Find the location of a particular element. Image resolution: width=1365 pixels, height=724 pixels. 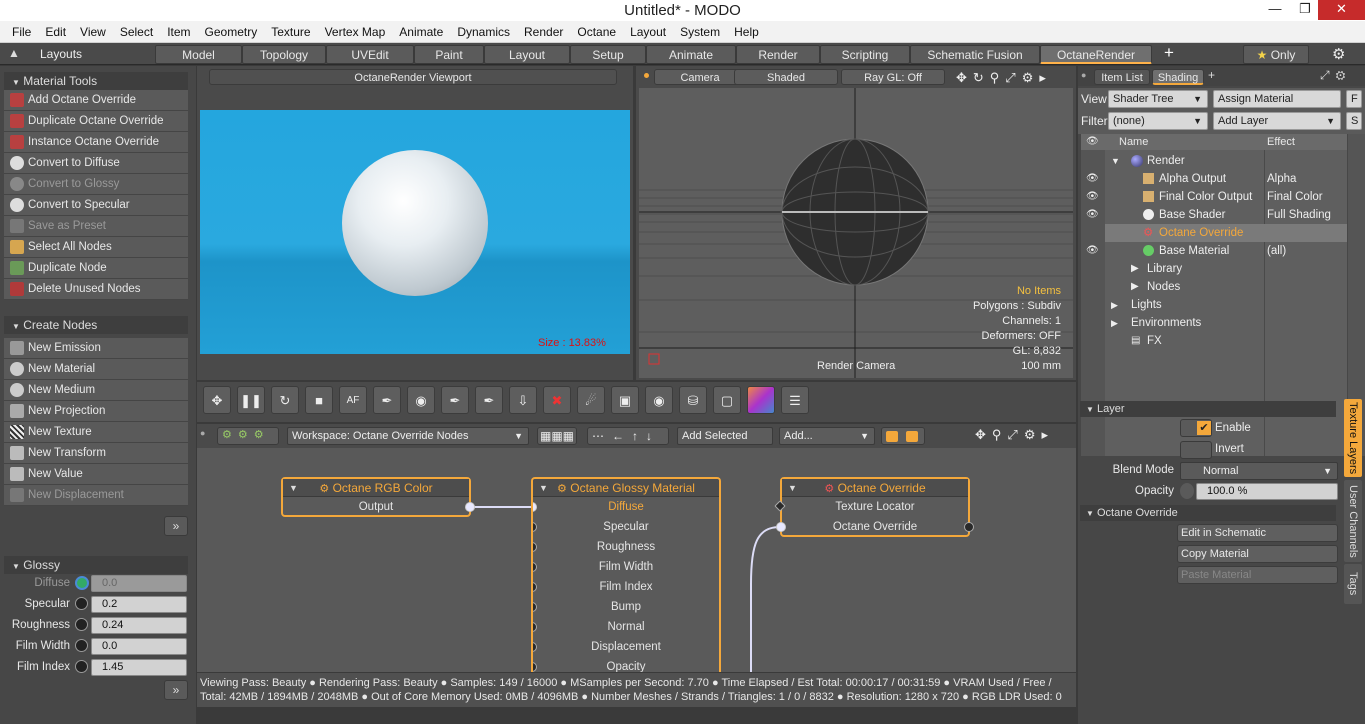

focus-picker-icon: ✒ is located at coordinates (387, 400).